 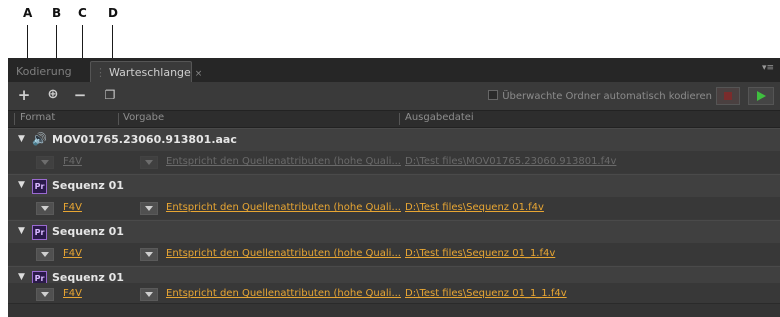 I want to click on tab-encoding: Kodierung, so click(x=52, y=71).